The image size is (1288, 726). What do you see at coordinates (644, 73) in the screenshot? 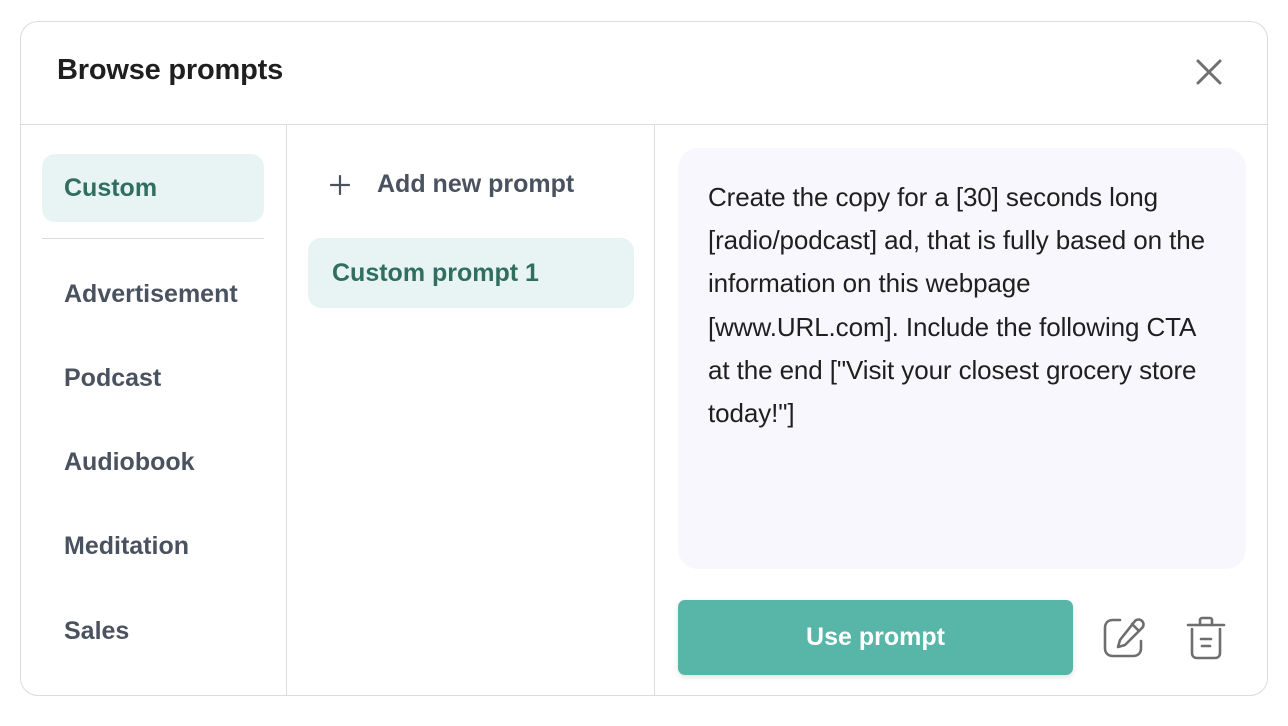
I see `modal-header: Browse prompts` at bounding box center [644, 73].